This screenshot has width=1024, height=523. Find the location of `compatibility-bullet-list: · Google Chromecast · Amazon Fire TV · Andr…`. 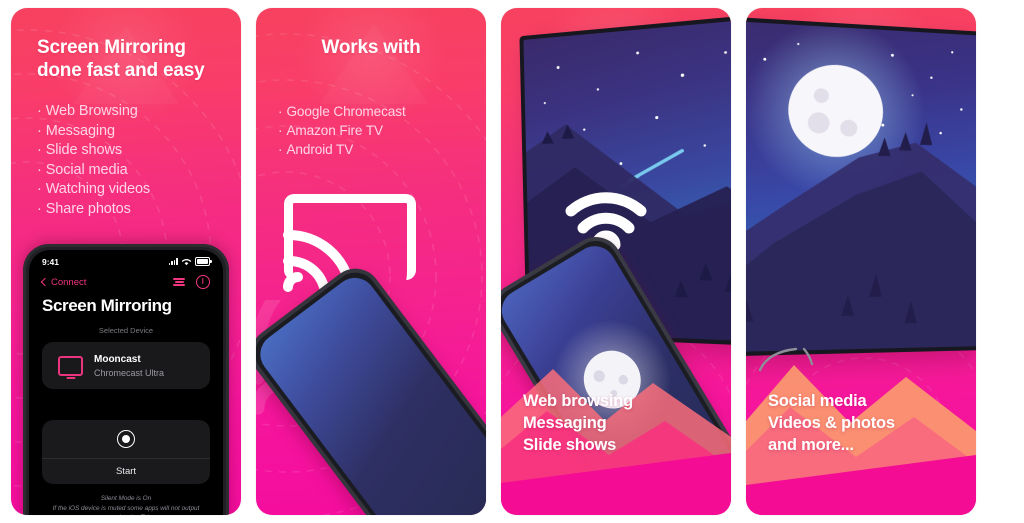

compatibility-bullet-list: · Google Chromecast · Amazon Fire TV · Andr… is located at coordinates (375, 131).